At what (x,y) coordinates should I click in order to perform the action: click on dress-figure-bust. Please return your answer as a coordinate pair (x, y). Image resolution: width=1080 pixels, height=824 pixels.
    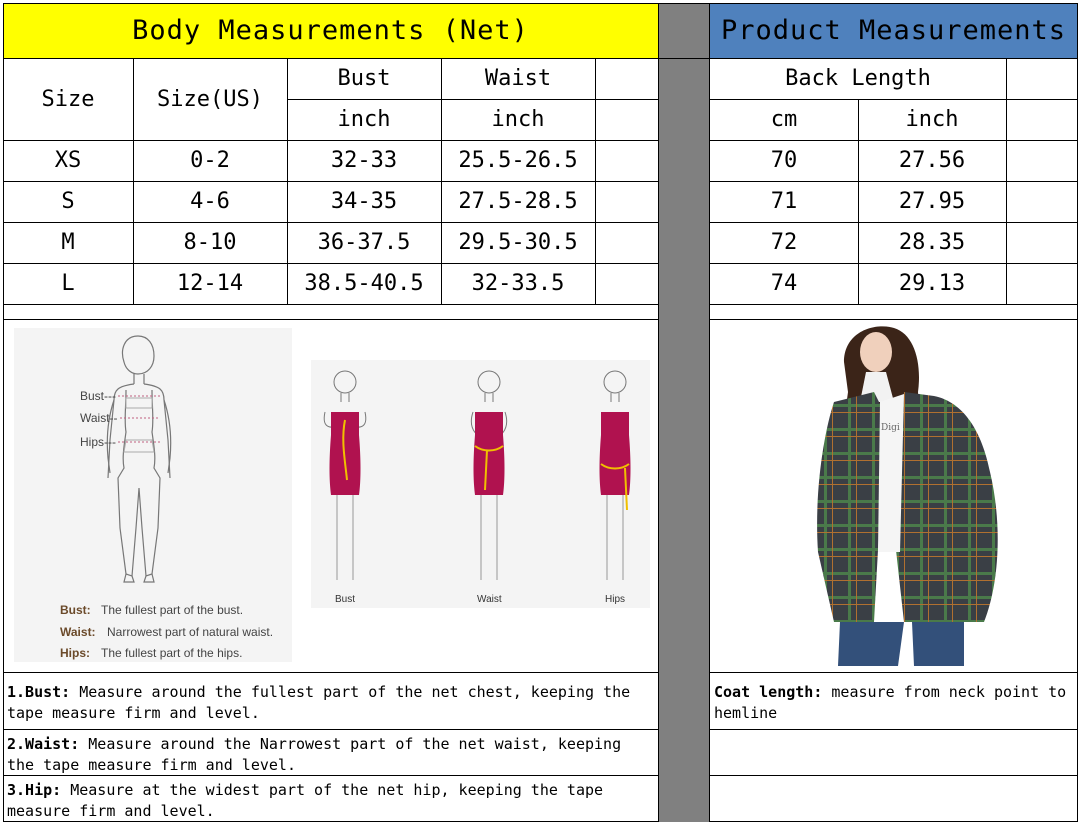
    Looking at the image, I should click on (345, 475).